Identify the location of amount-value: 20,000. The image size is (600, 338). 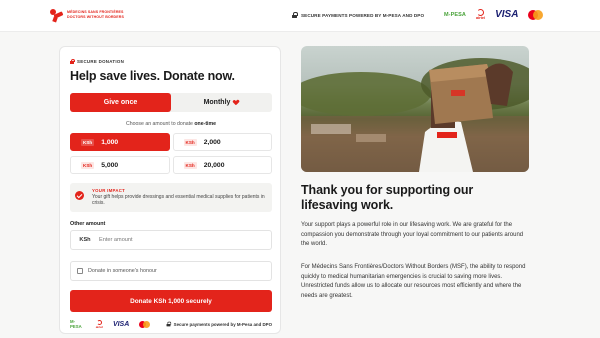
(214, 165).